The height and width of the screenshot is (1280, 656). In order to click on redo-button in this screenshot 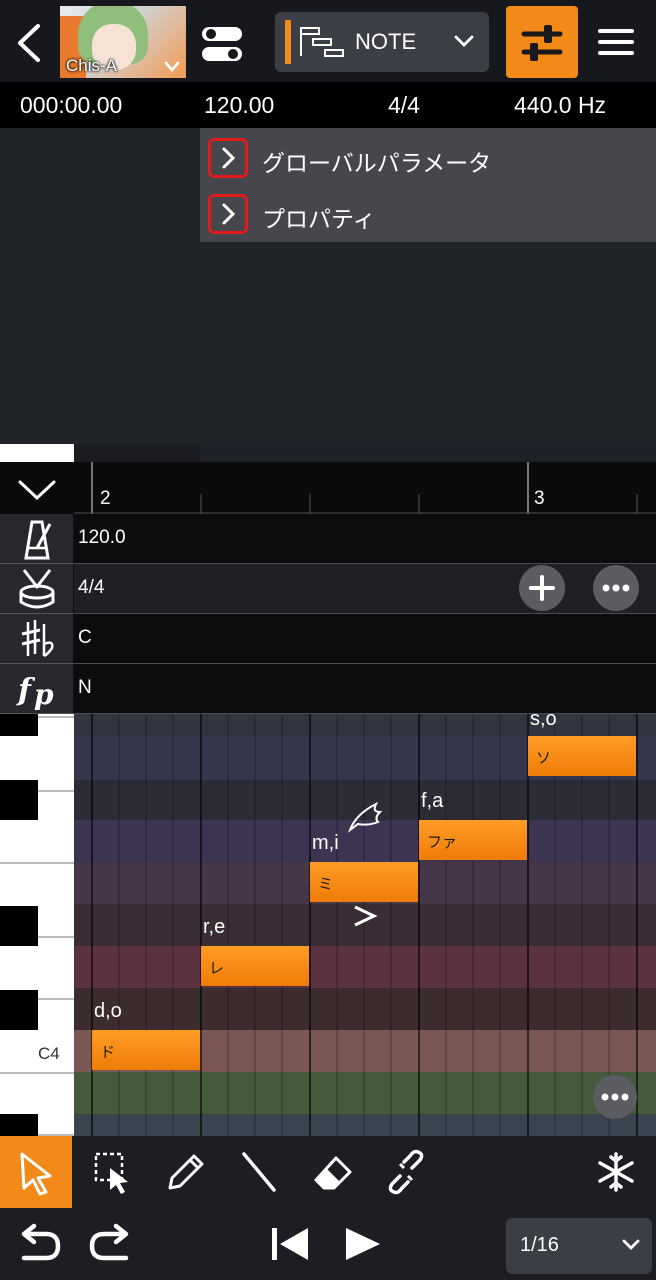, I will do `click(112, 1244)`.